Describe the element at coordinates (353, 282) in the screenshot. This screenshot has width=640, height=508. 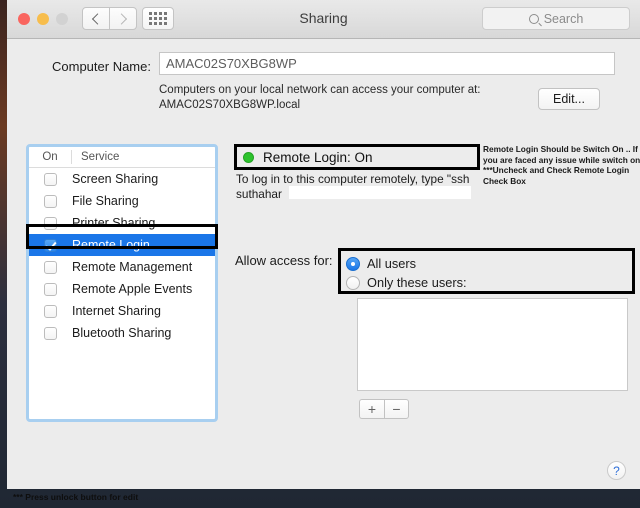
I see `radio-unselected-icon` at that location.